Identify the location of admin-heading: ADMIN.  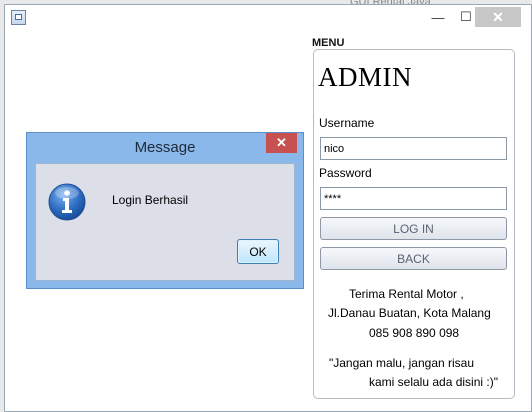
(365, 77).